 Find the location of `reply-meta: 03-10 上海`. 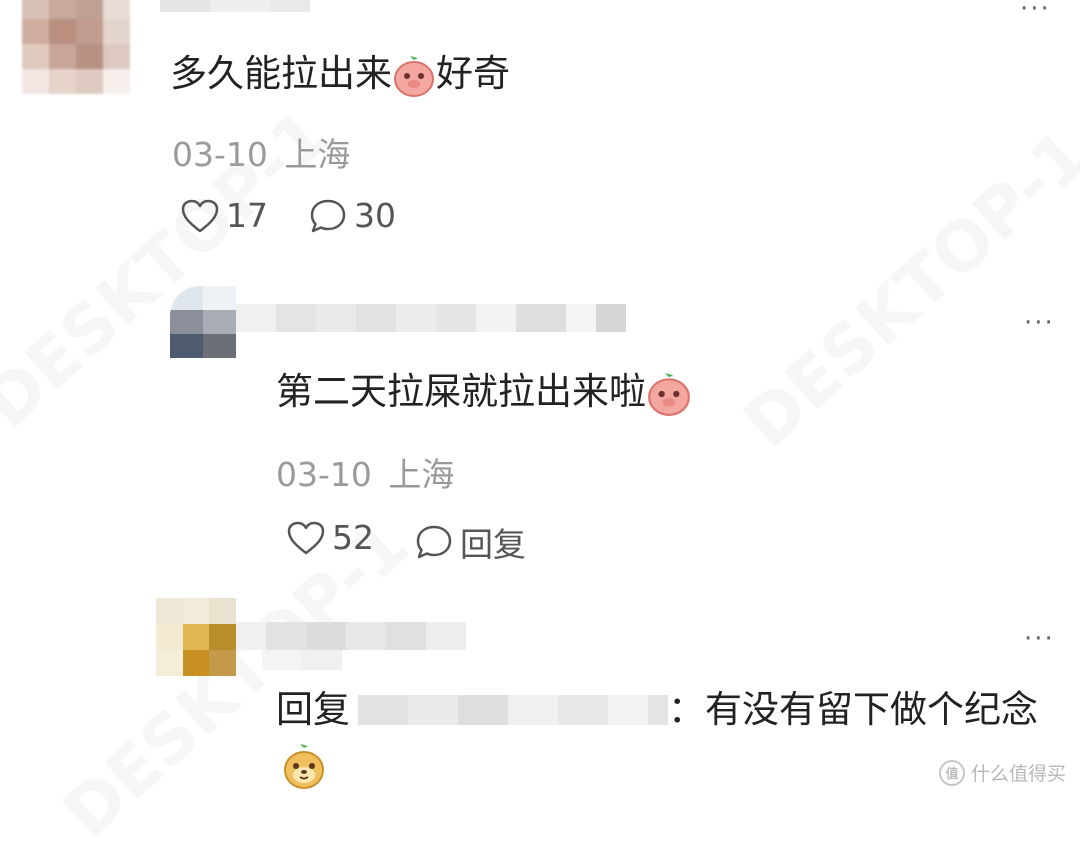

reply-meta: 03-10 上海 is located at coordinates (365, 472).